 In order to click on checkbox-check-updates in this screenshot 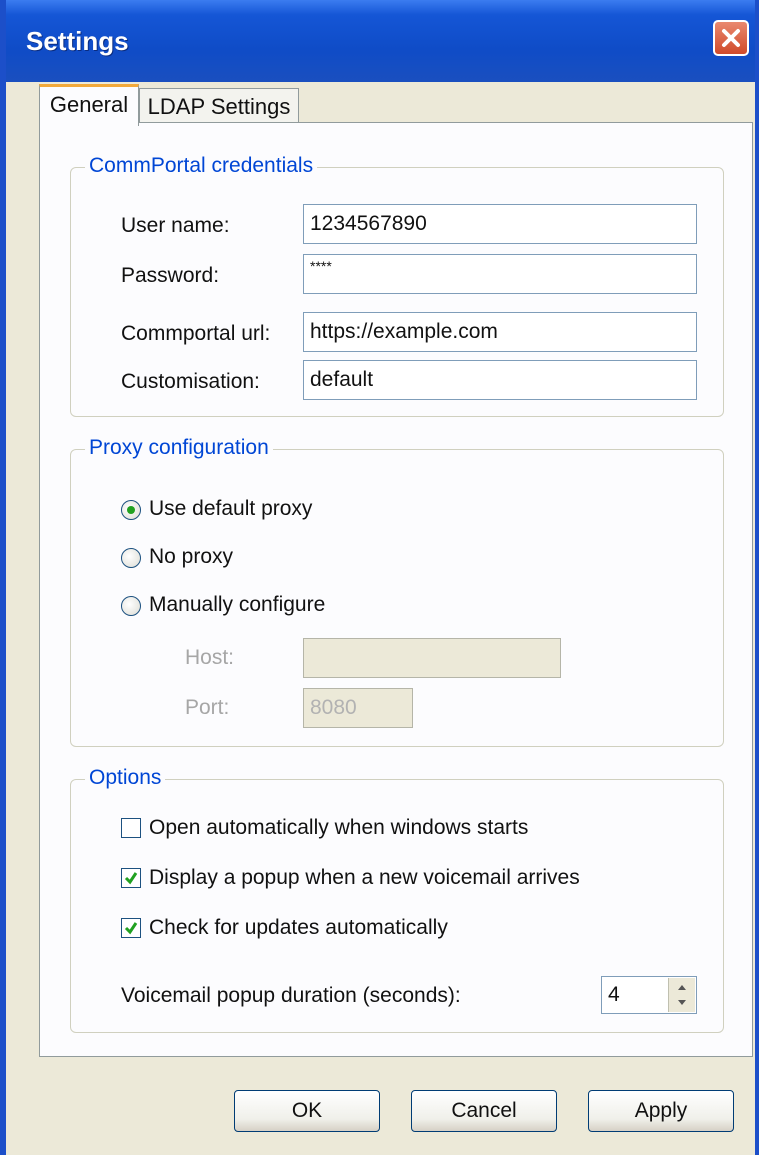, I will do `click(131, 928)`.